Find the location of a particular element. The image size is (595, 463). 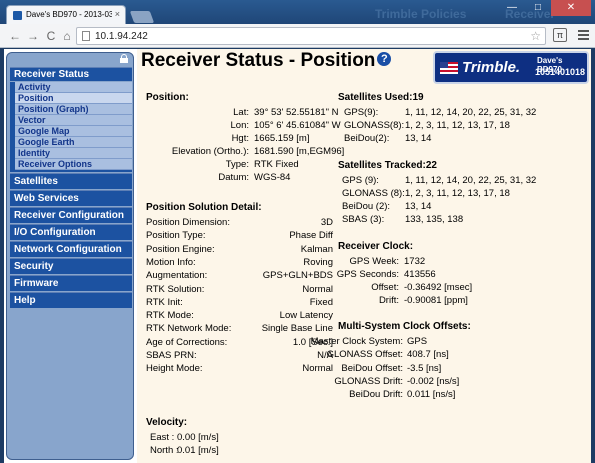

solution-label: Position Dimension: is located at coordinates (188, 222).